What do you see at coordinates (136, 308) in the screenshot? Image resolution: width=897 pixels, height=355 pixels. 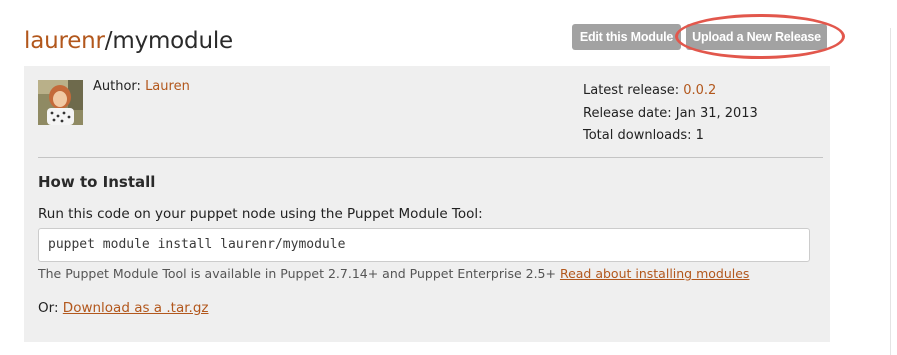 I see `download-tarball-link: Download as a .tar.gz` at bounding box center [136, 308].